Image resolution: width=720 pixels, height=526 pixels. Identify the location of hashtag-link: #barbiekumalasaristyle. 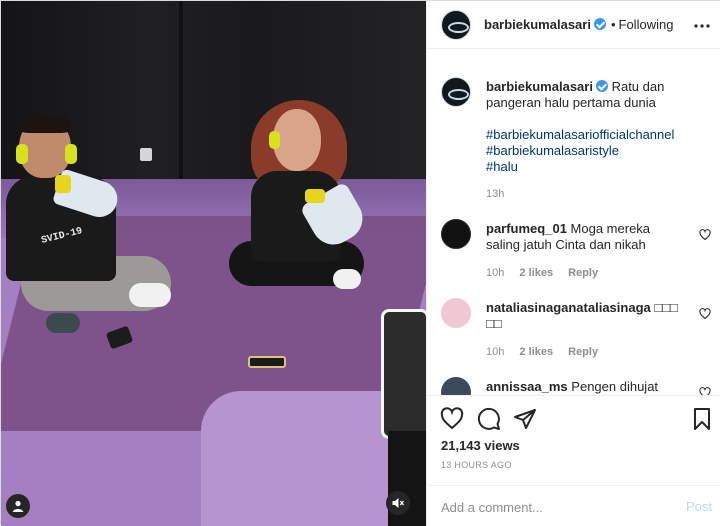
(583, 151).